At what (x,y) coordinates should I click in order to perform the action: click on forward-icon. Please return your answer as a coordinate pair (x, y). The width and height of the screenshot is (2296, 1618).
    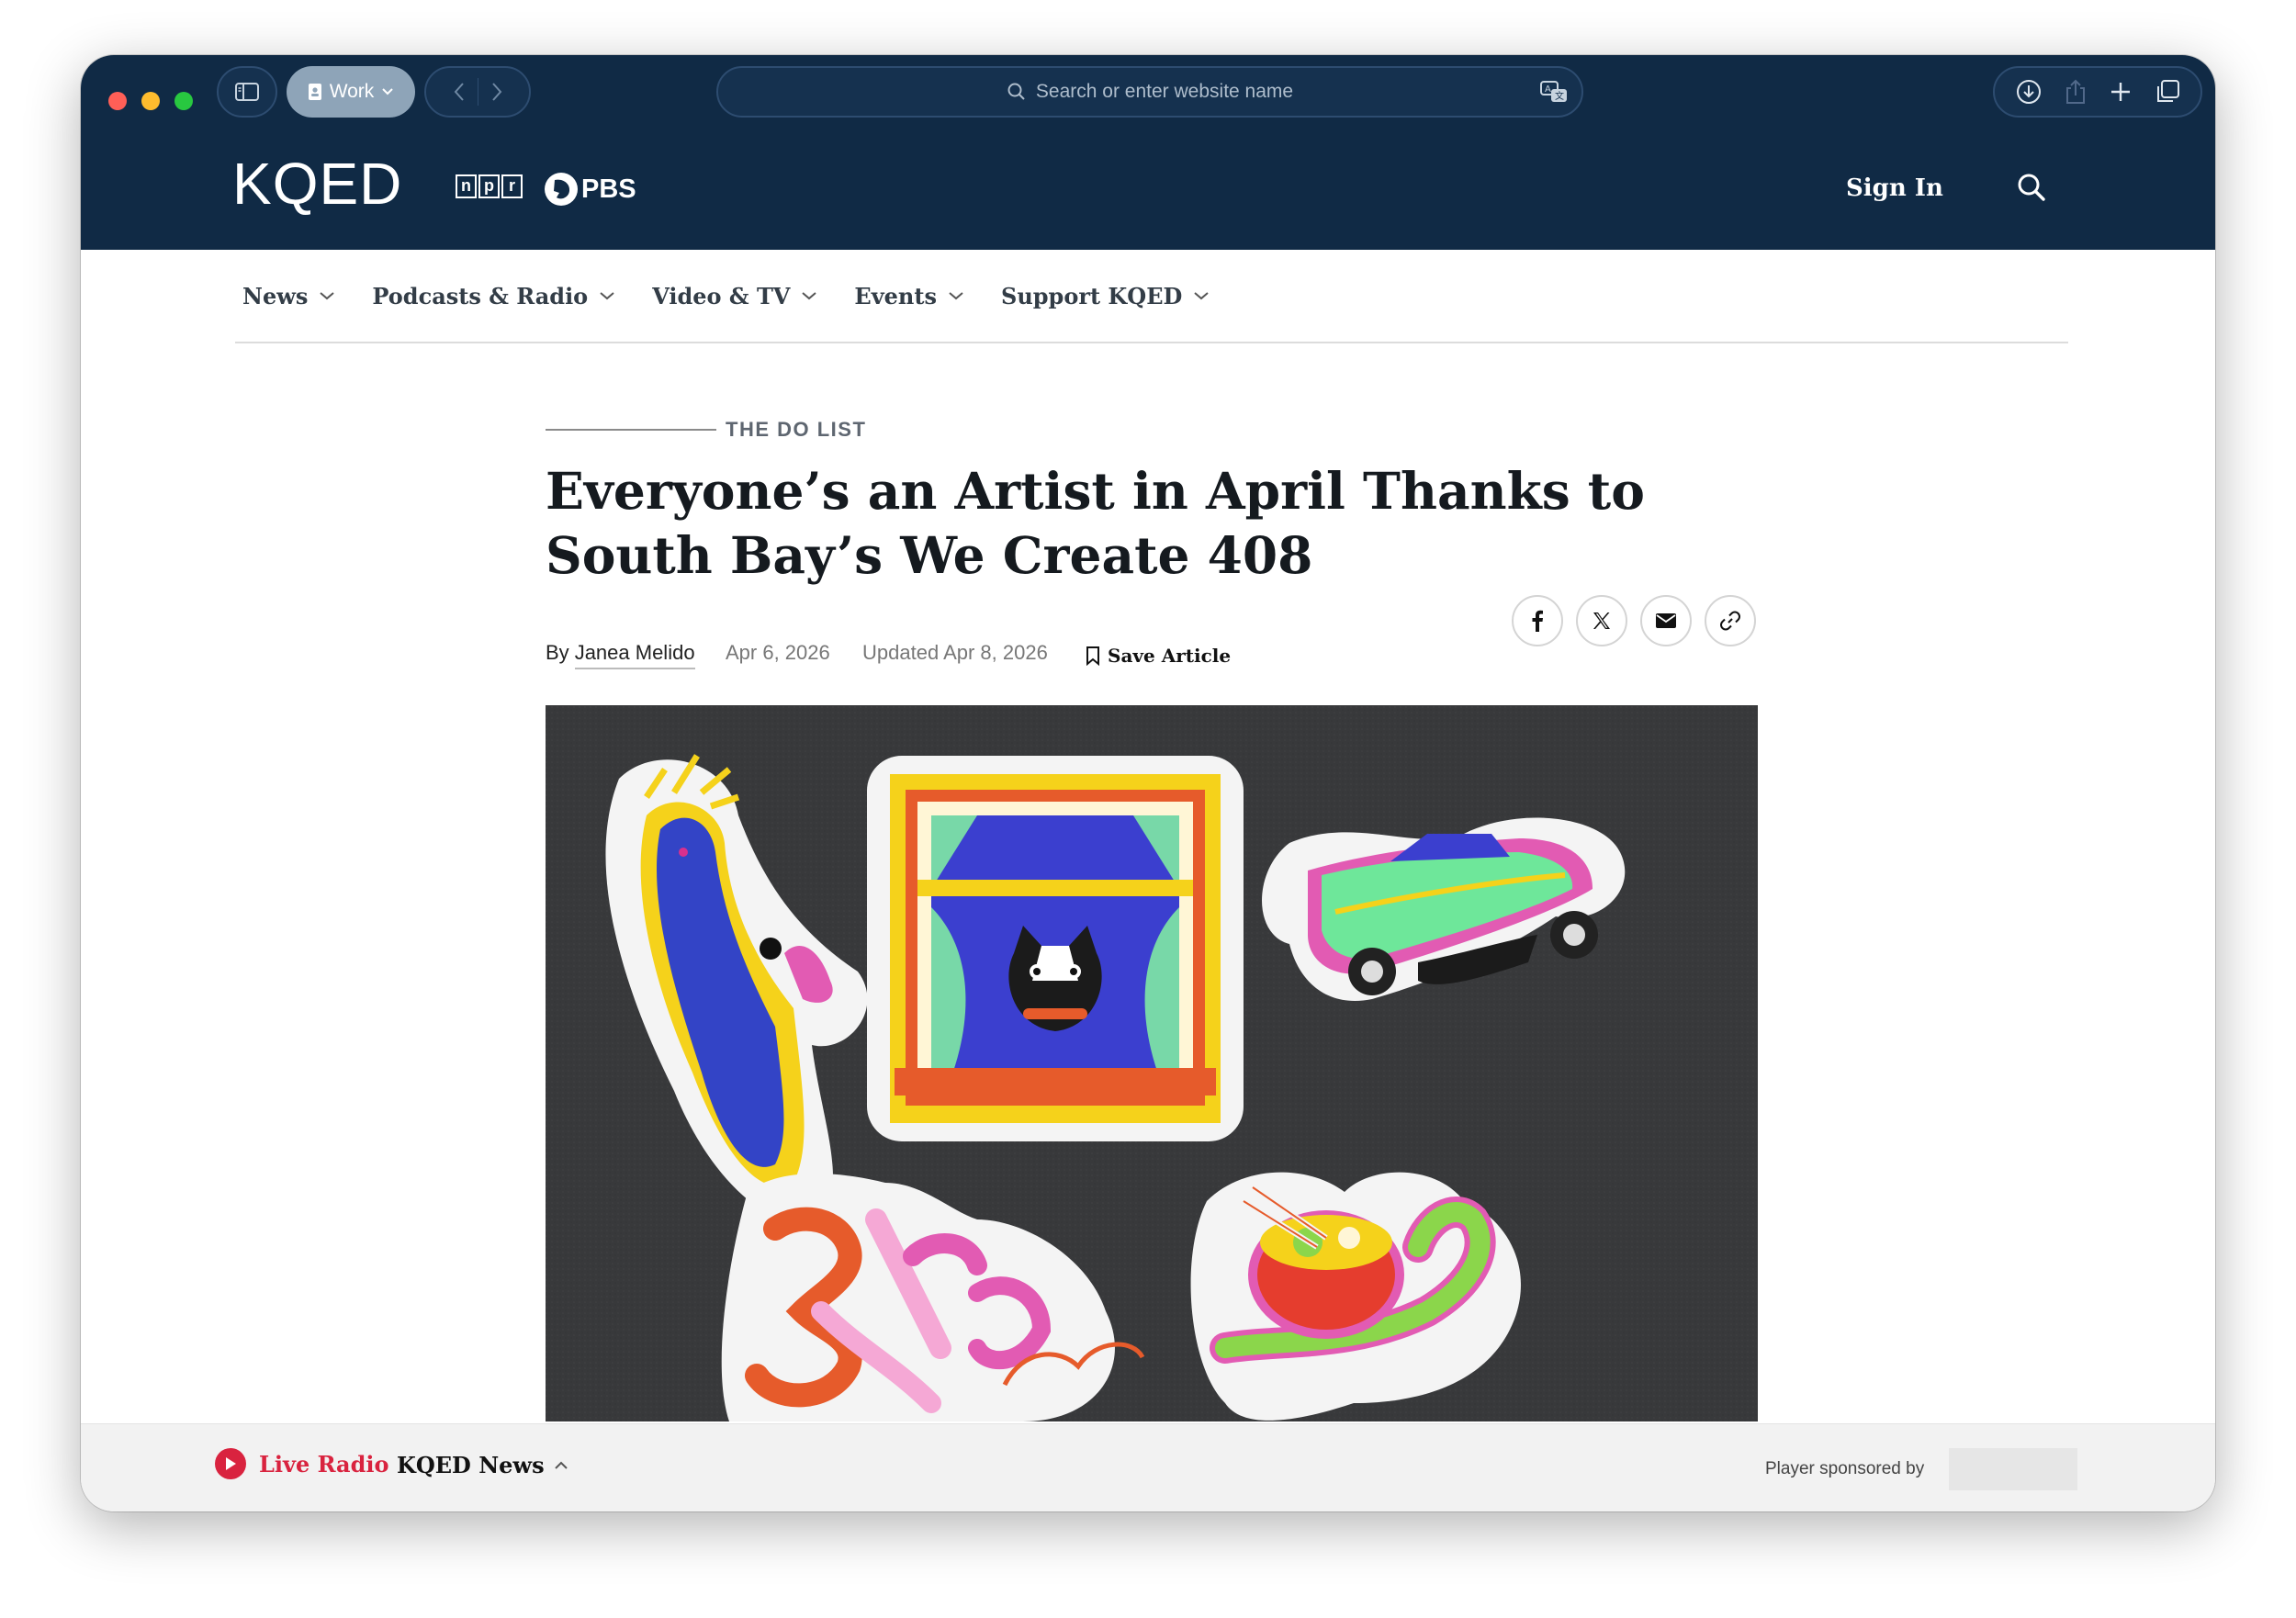
    Looking at the image, I should click on (497, 92).